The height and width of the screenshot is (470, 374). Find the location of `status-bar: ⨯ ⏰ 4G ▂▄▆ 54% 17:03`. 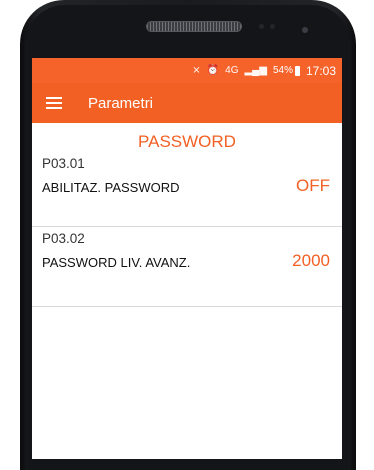

status-bar: ⨯ ⏰ 4G ▂▄▆ 54% 17:03 is located at coordinates (187, 70).